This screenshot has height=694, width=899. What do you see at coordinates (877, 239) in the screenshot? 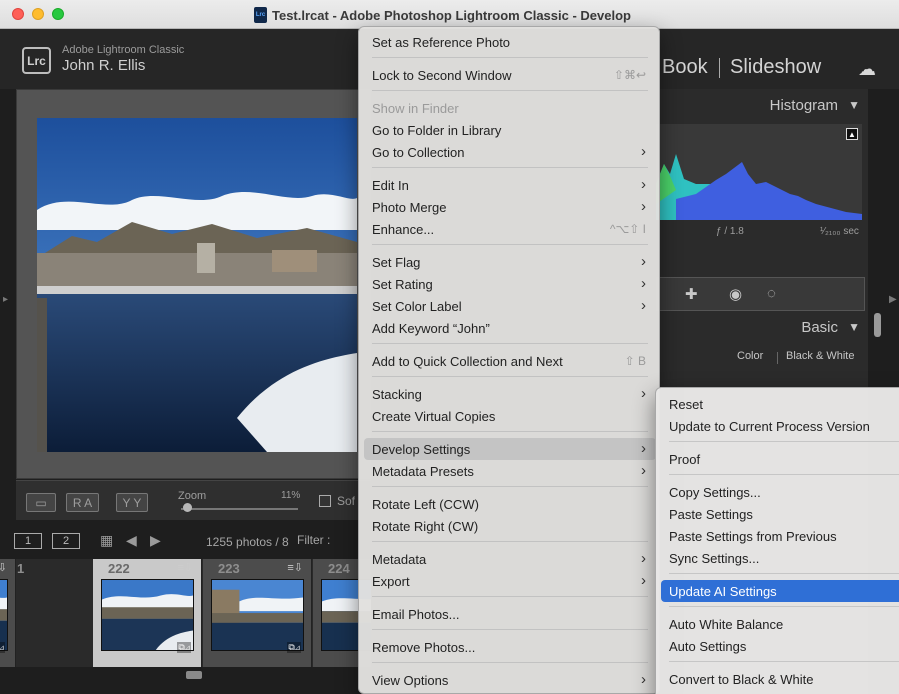
I see `right-panel-scrollbar` at bounding box center [877, 239].